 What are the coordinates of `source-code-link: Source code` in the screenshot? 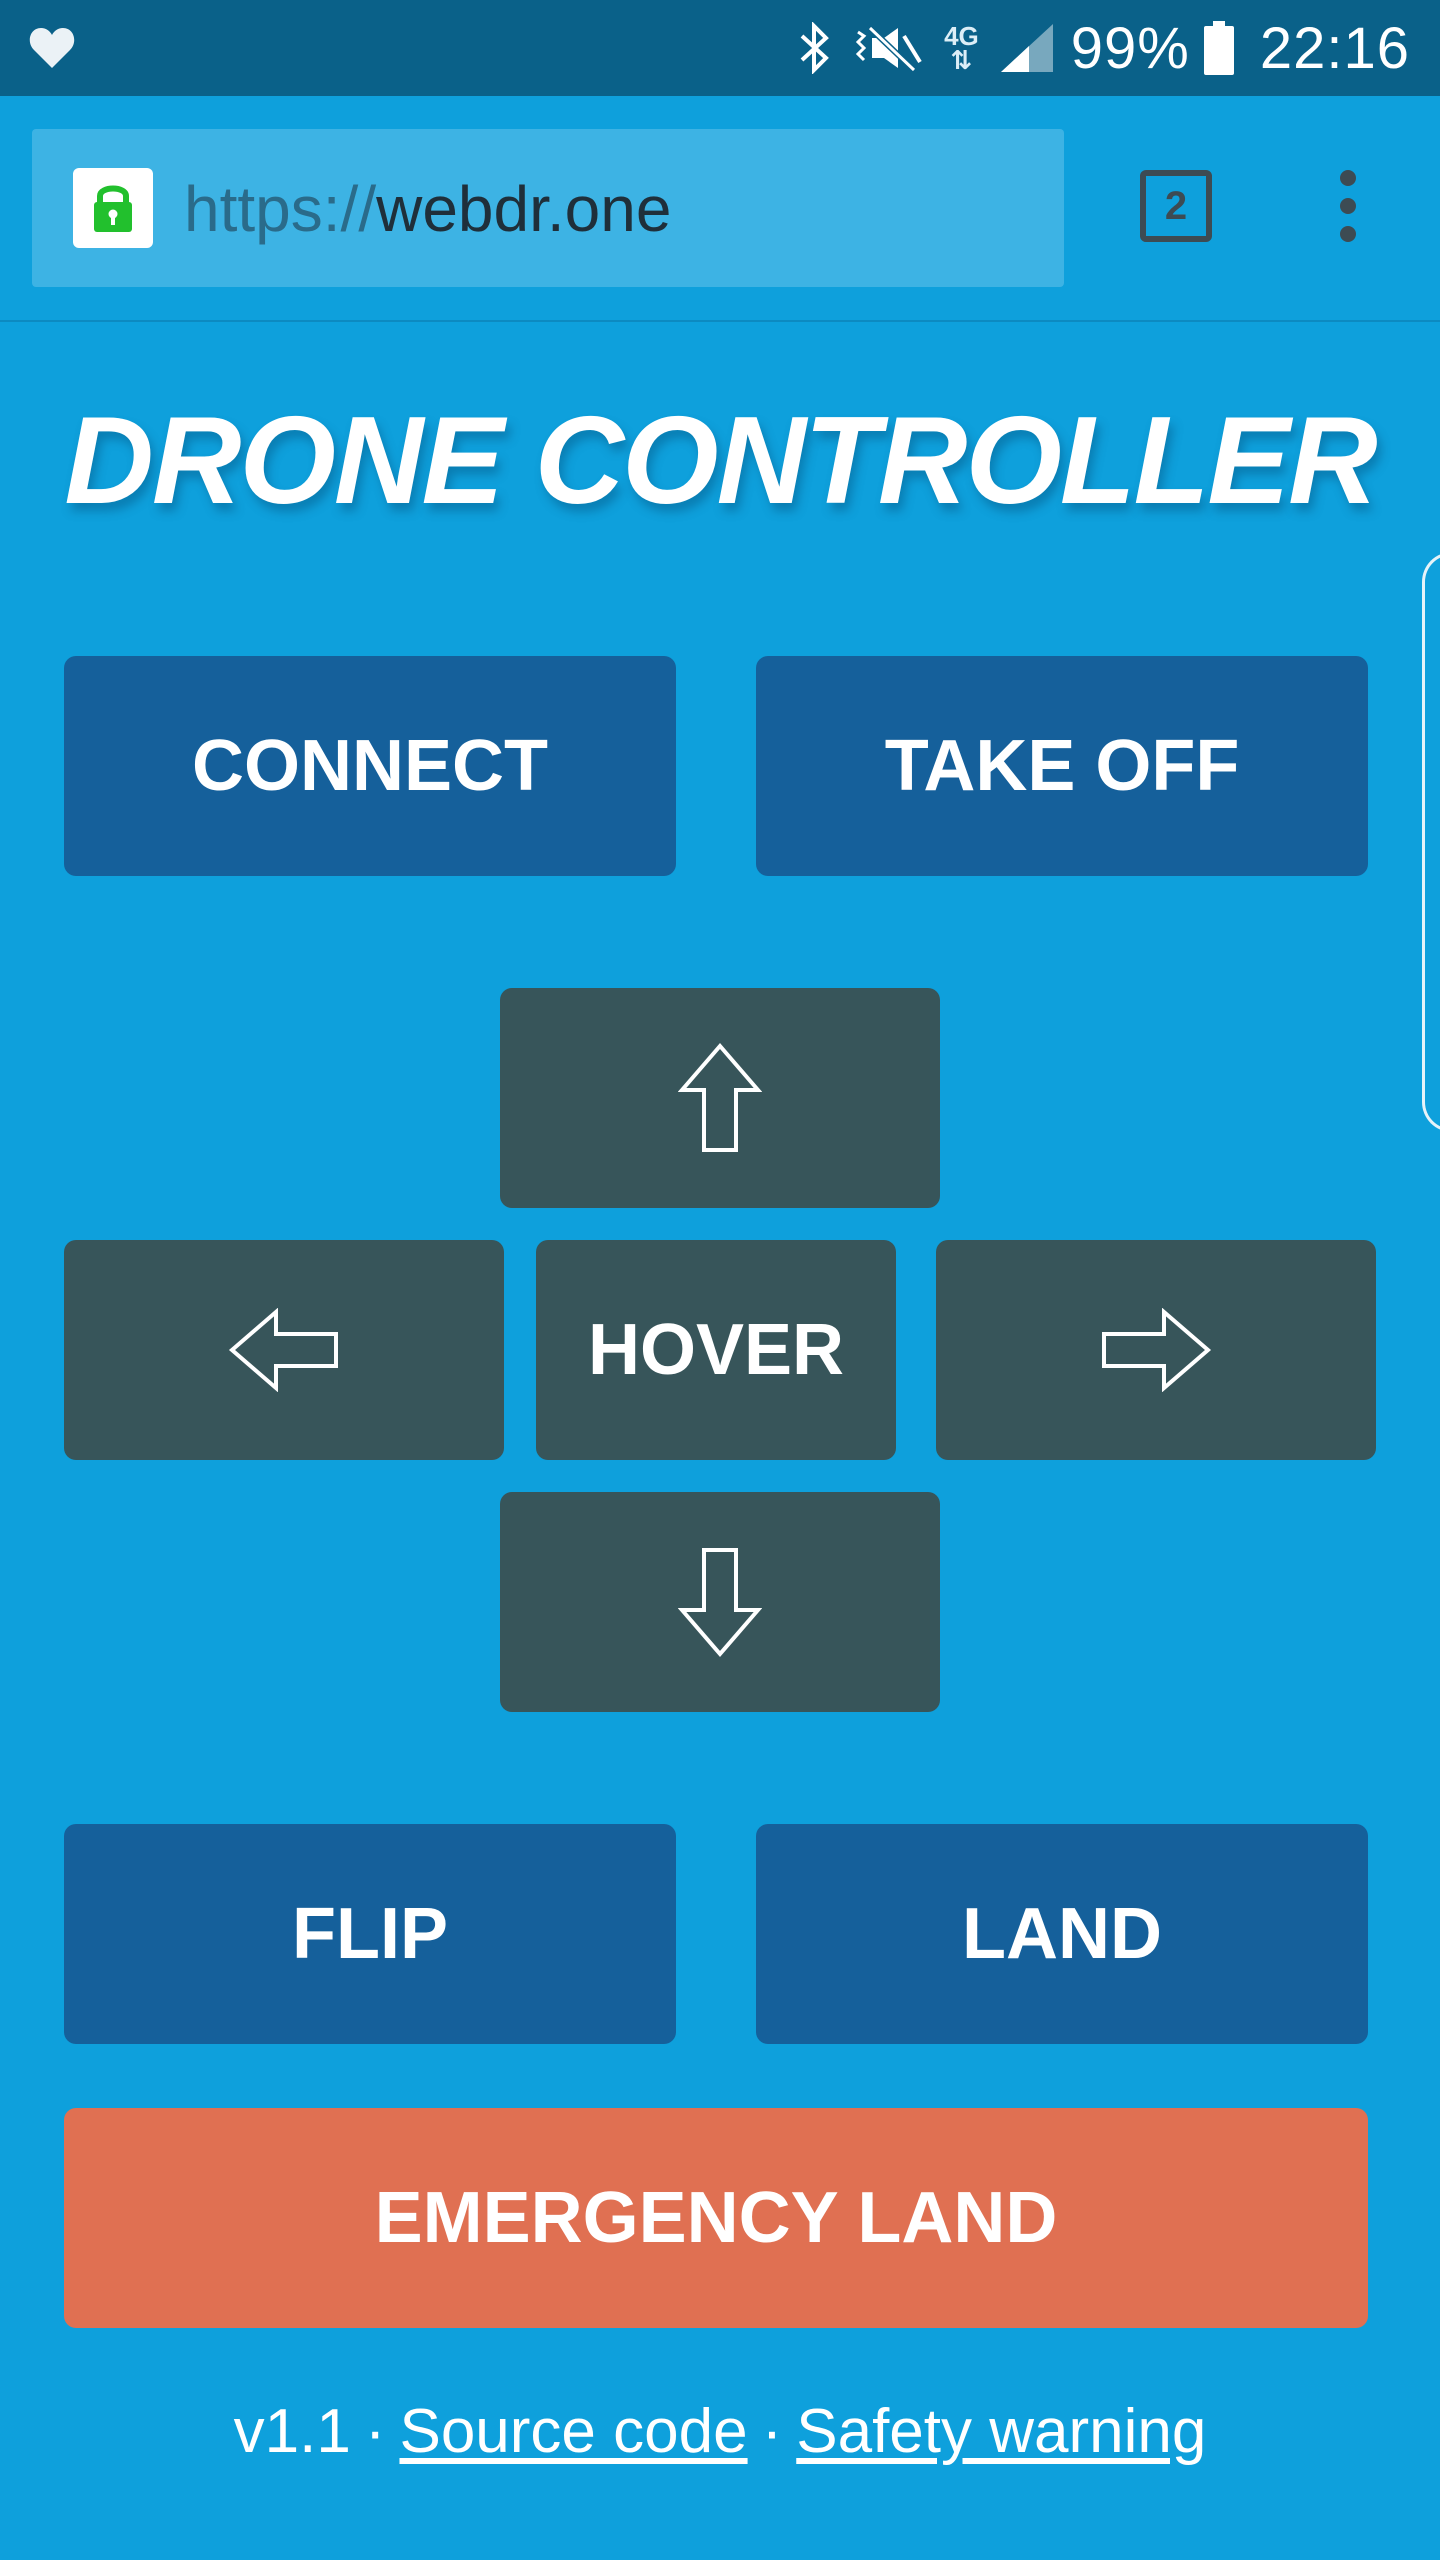 It's located at (573, 2431).